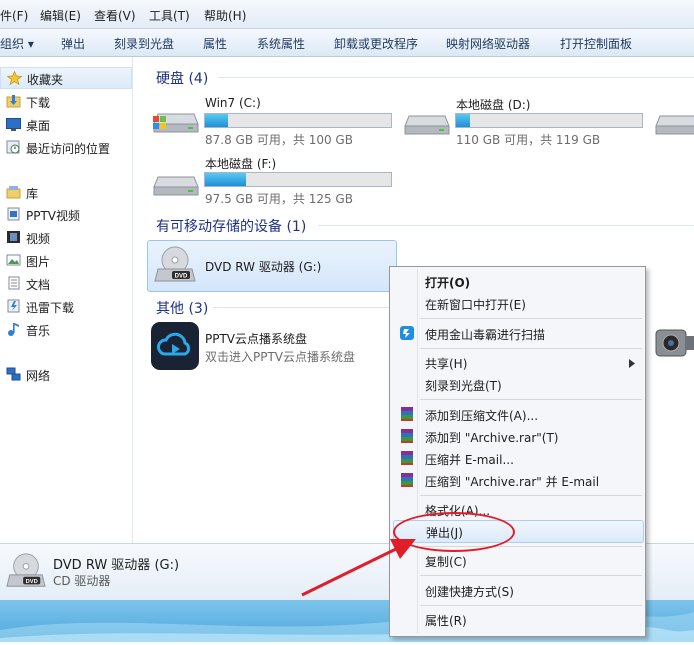 This screenshot has width=694, height=645. Describe the element at coordinates (463, 120) in the screenshot. I see `drive-d-usage-fill` at that location.